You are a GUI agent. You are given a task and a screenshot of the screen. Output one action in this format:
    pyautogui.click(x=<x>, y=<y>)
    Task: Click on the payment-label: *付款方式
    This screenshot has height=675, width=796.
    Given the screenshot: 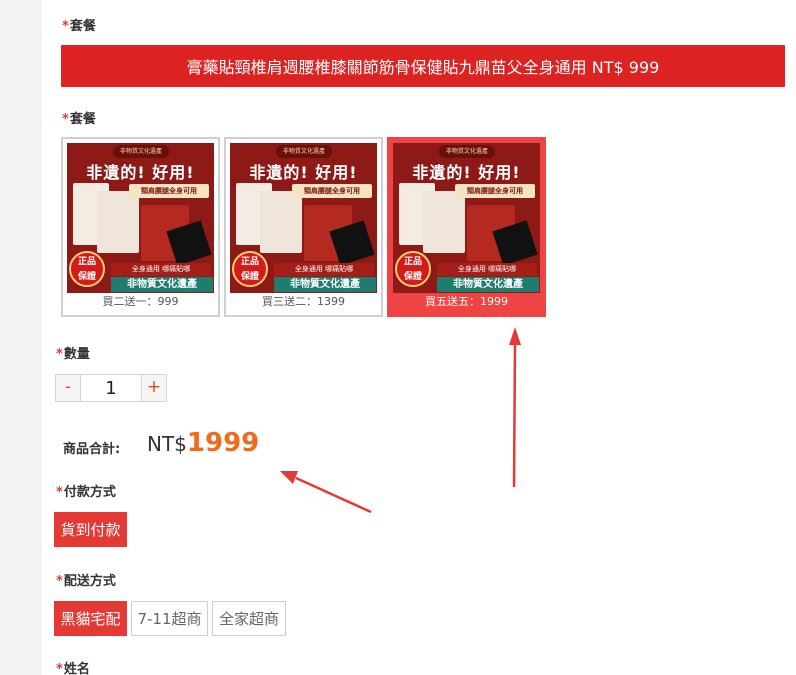 What is the action you would take?
    pyautogui.click(x=86, y=492)
    